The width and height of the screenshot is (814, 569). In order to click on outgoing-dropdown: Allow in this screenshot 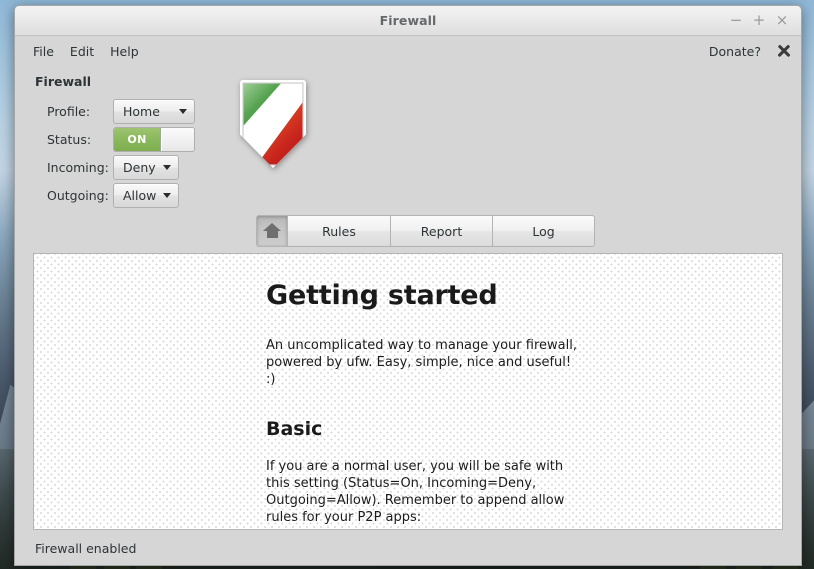, I will do `click(146, 195)`.